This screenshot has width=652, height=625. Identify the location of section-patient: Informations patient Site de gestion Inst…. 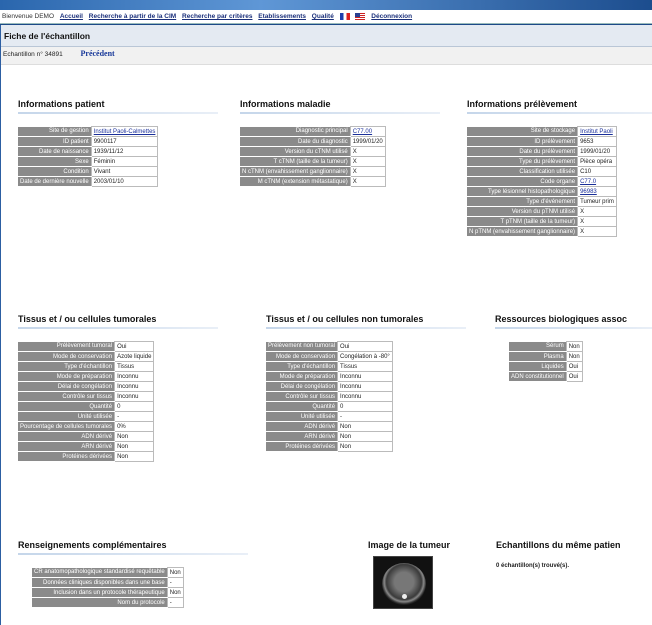
(118, 143).